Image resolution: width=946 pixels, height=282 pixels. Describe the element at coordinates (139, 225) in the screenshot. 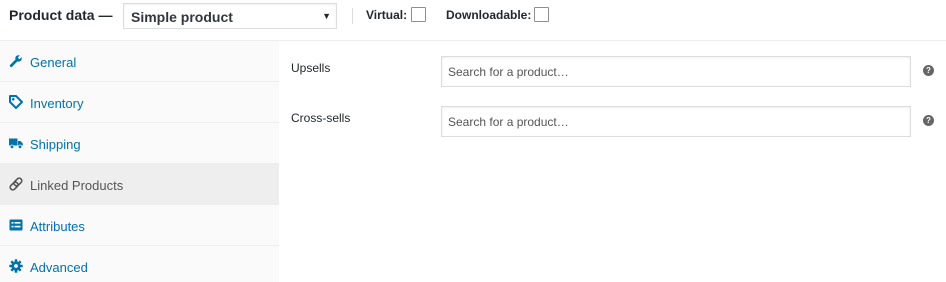

I see `tab-attributes: Attributes` at that location.